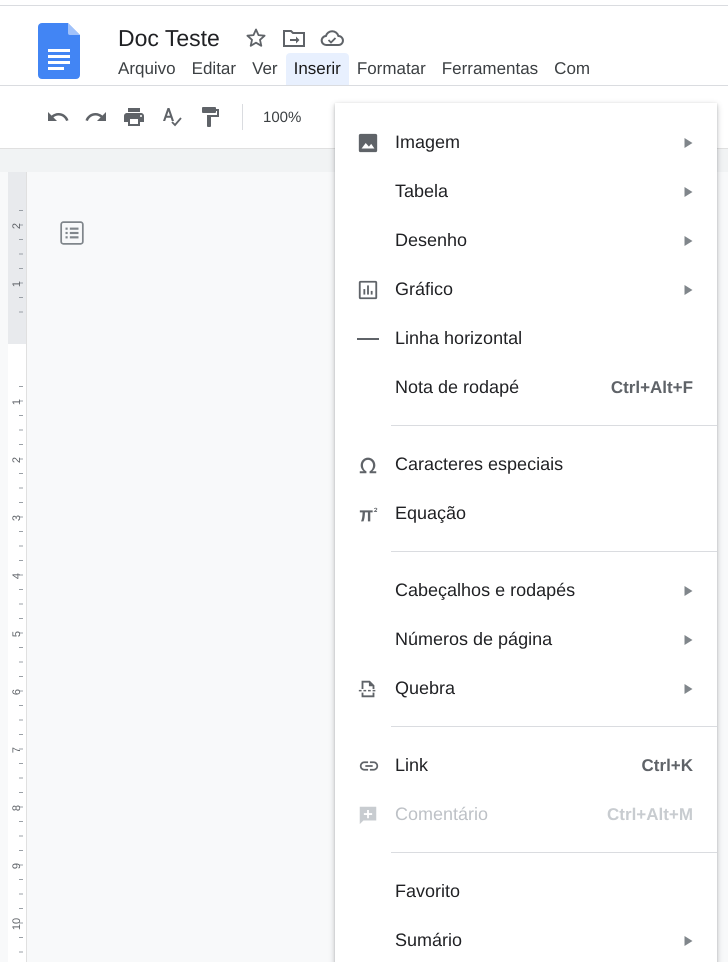 The image size is (728, 962). Describe the element at coordinates (428, 891) in the screenshot. I see `menu-item-label: Favorito` at that location.